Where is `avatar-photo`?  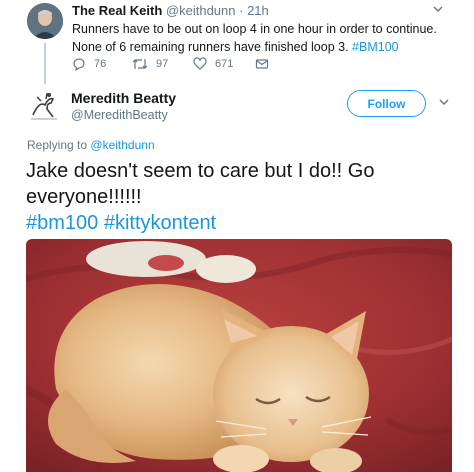
avatar-photo is located at coordinates (45, 21).